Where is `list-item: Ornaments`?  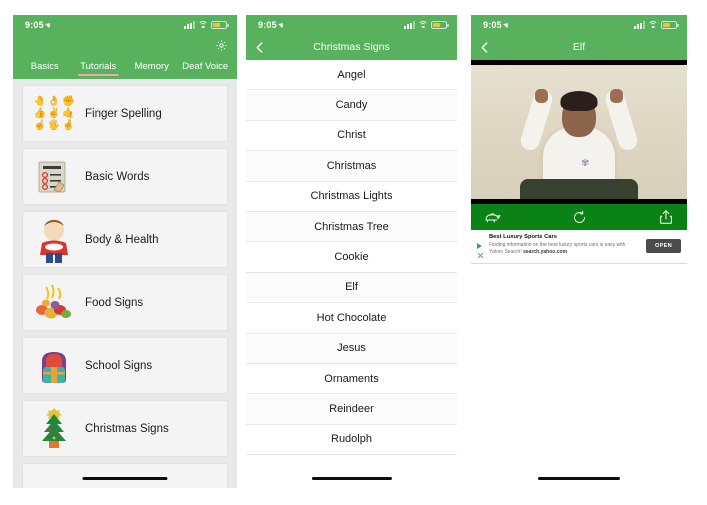 list-item: Ornaments is located at coordinates (351, 379).